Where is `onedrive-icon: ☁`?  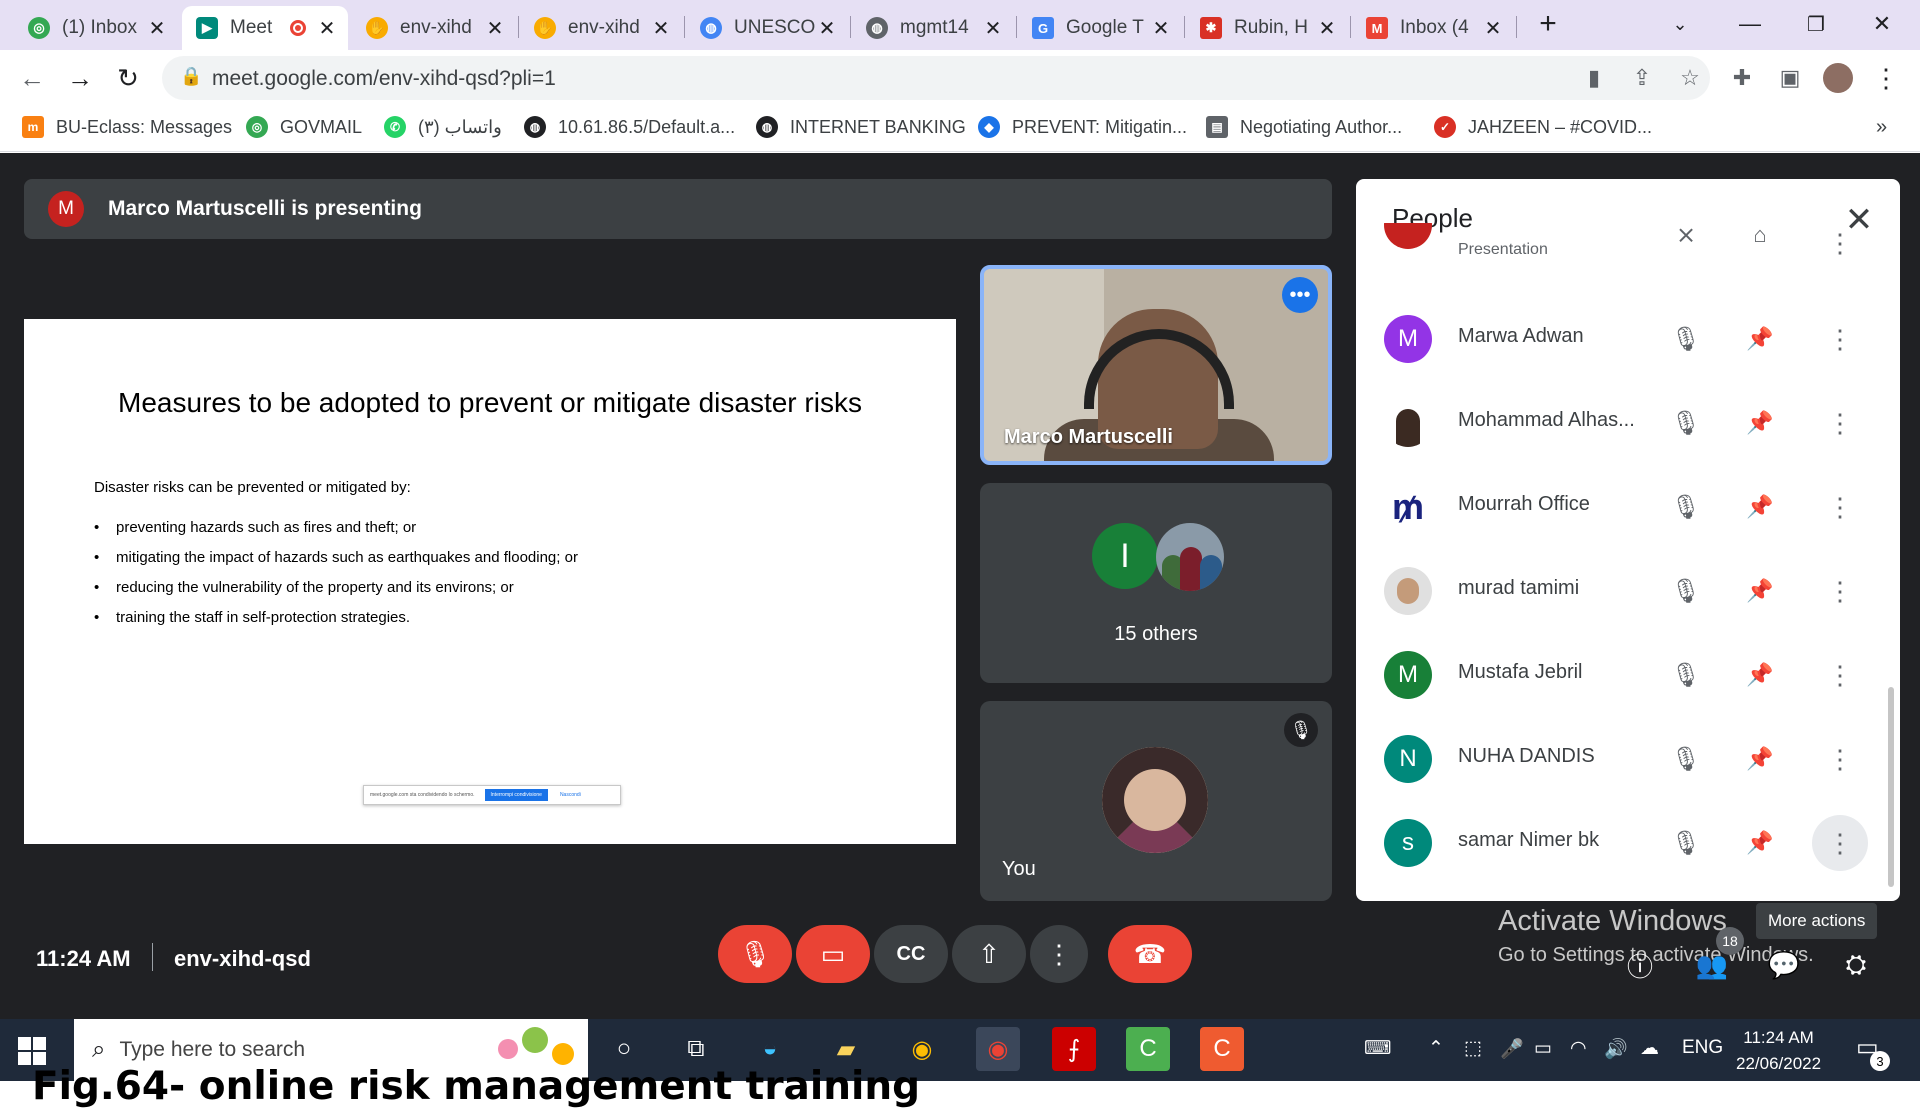 onedrive-icon: ☁ is located at coordinates (1649, 1048).